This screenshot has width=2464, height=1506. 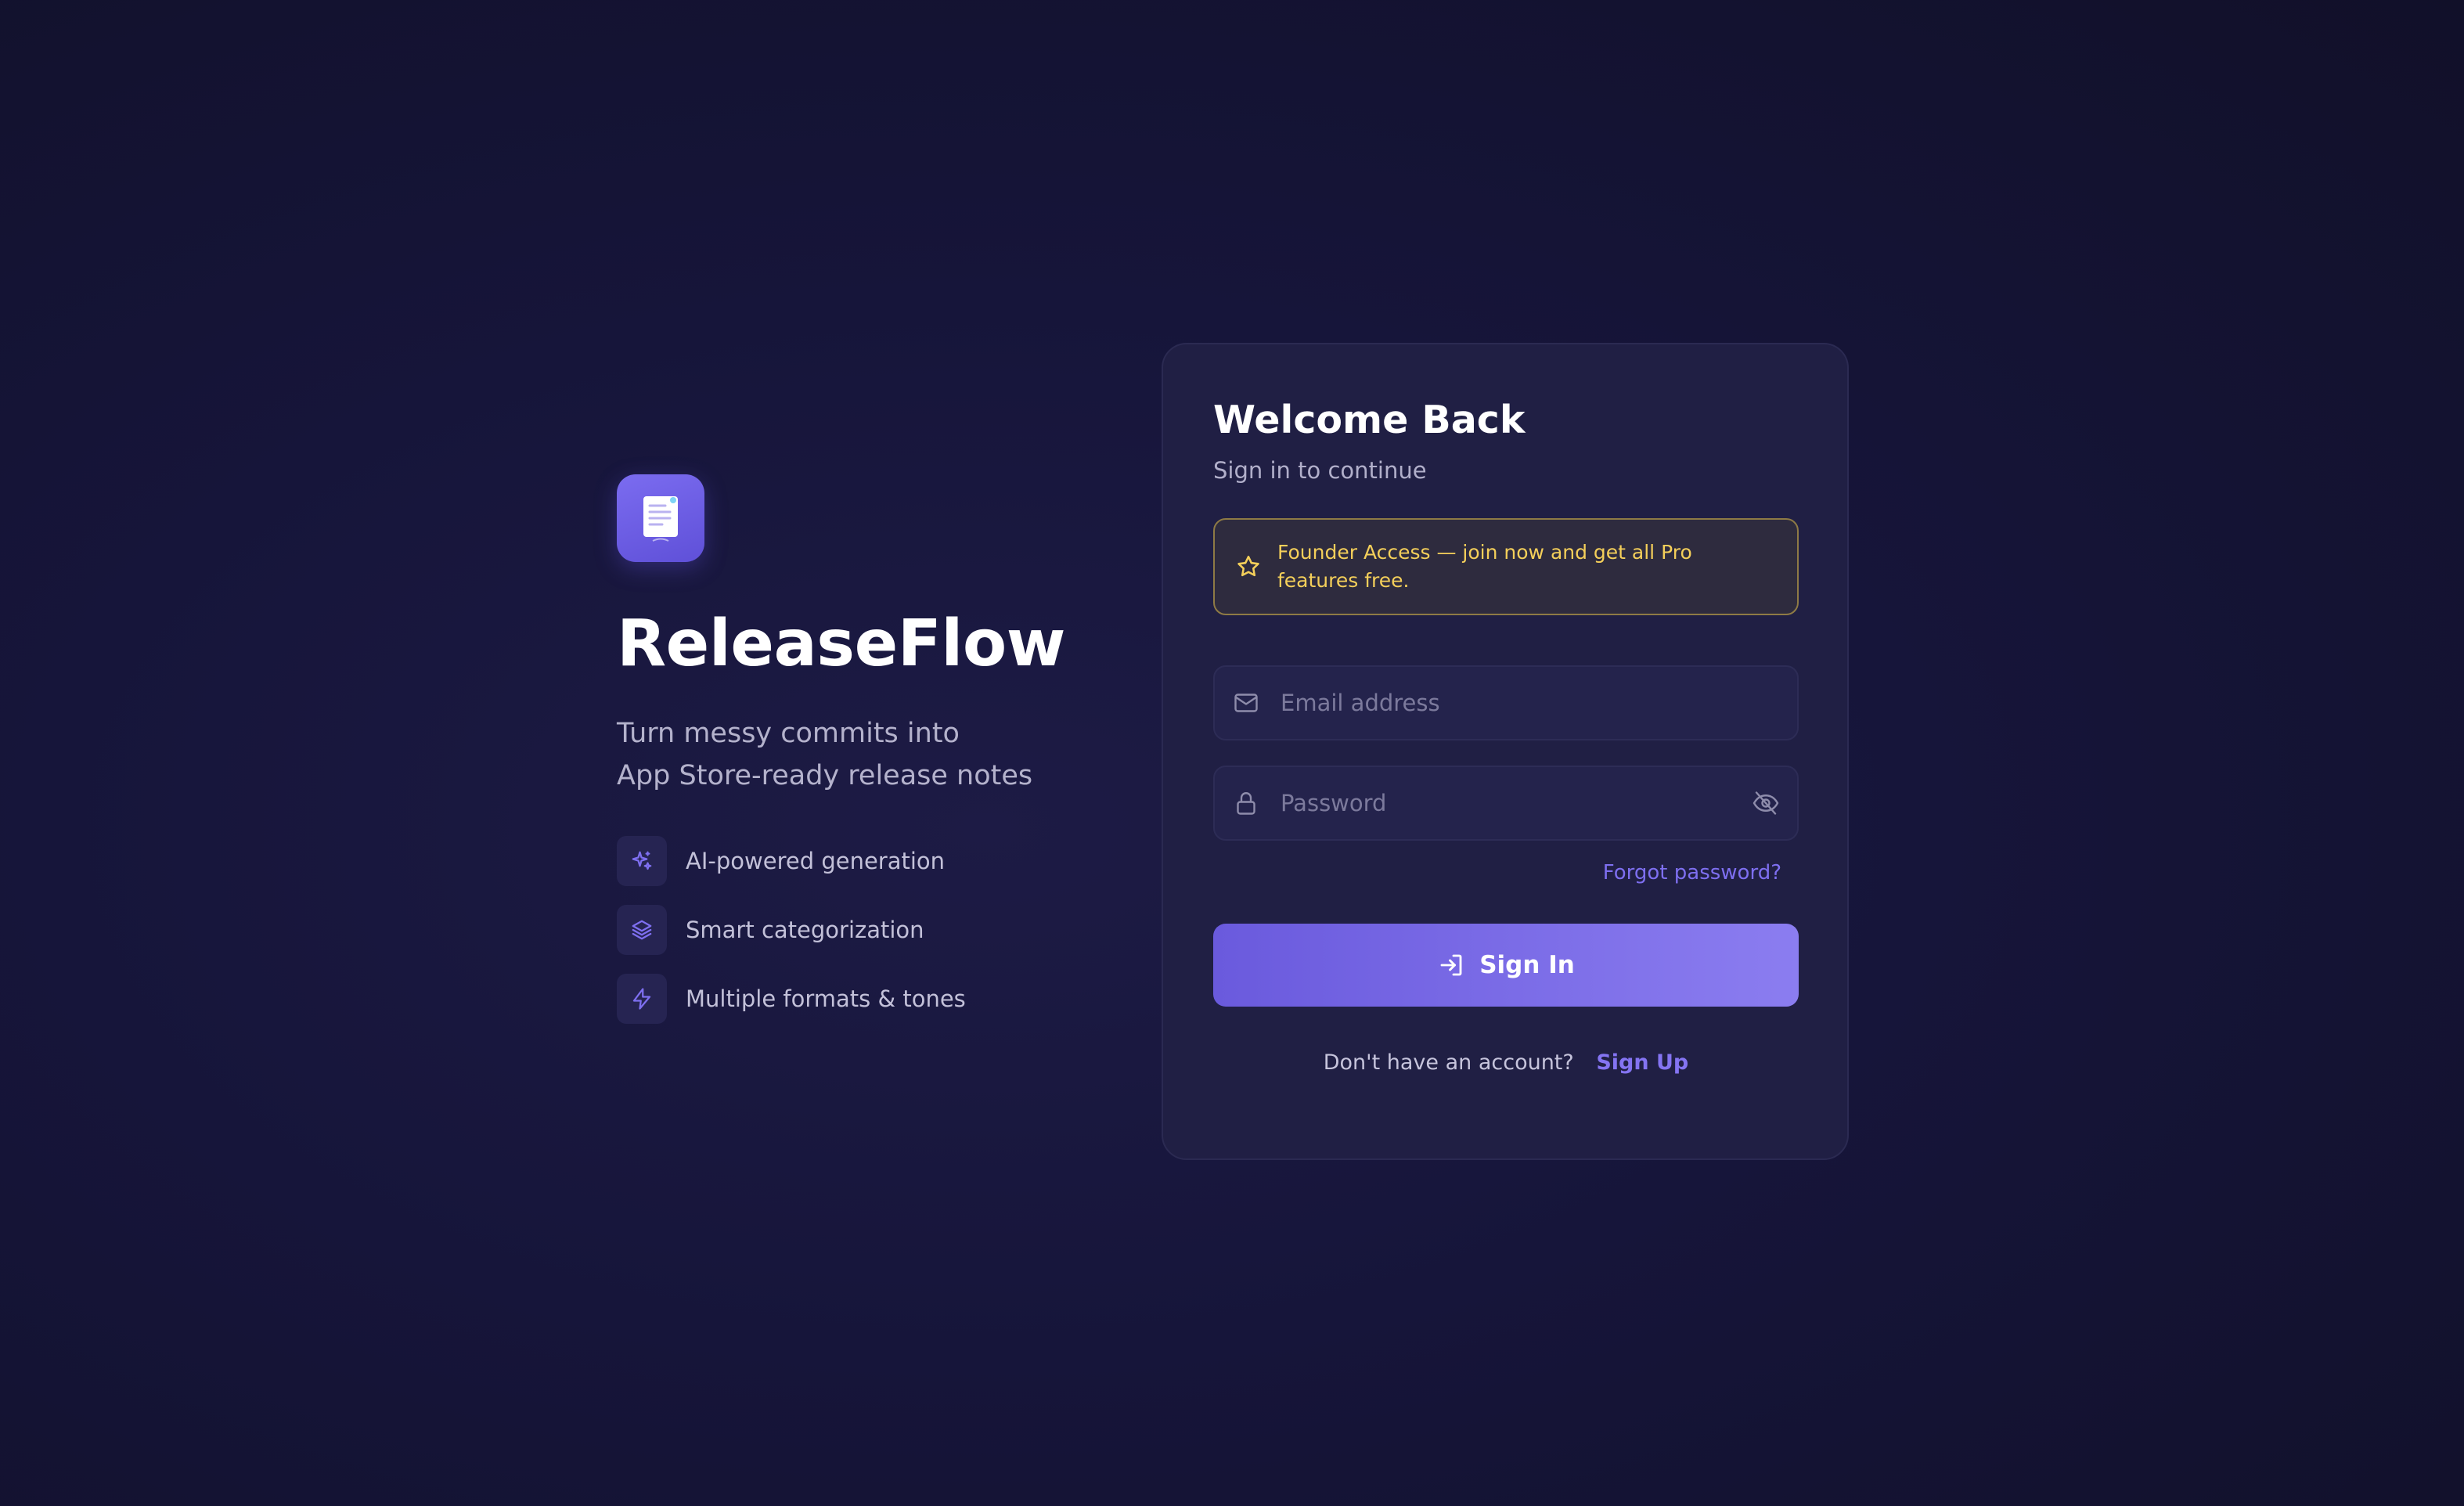 What do you see at coordinates (642, 861) in the screenshot?
I see `sparkles-icon` at bounding box center [642, 861].